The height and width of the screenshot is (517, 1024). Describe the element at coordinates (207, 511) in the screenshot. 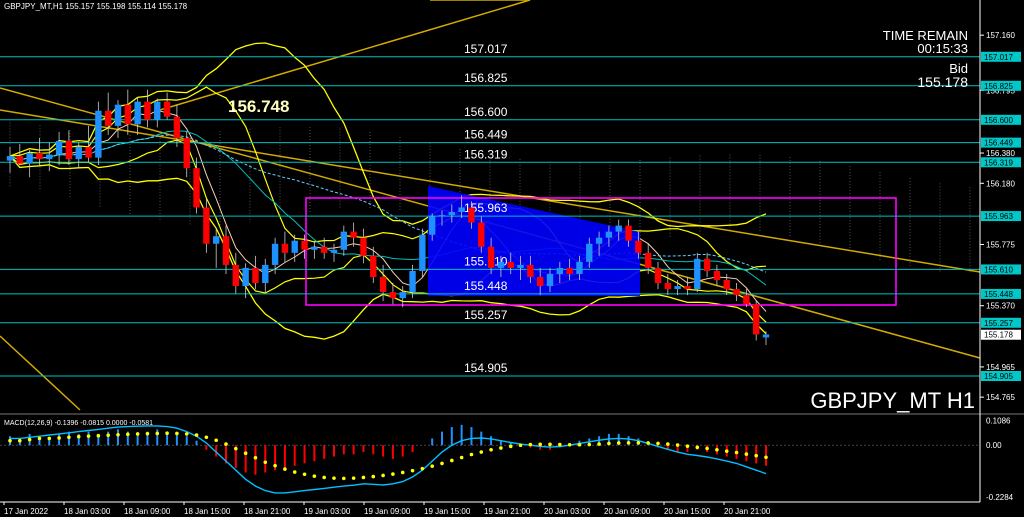

I see `time-tick-label: 18 Jan 15:00` at that location.